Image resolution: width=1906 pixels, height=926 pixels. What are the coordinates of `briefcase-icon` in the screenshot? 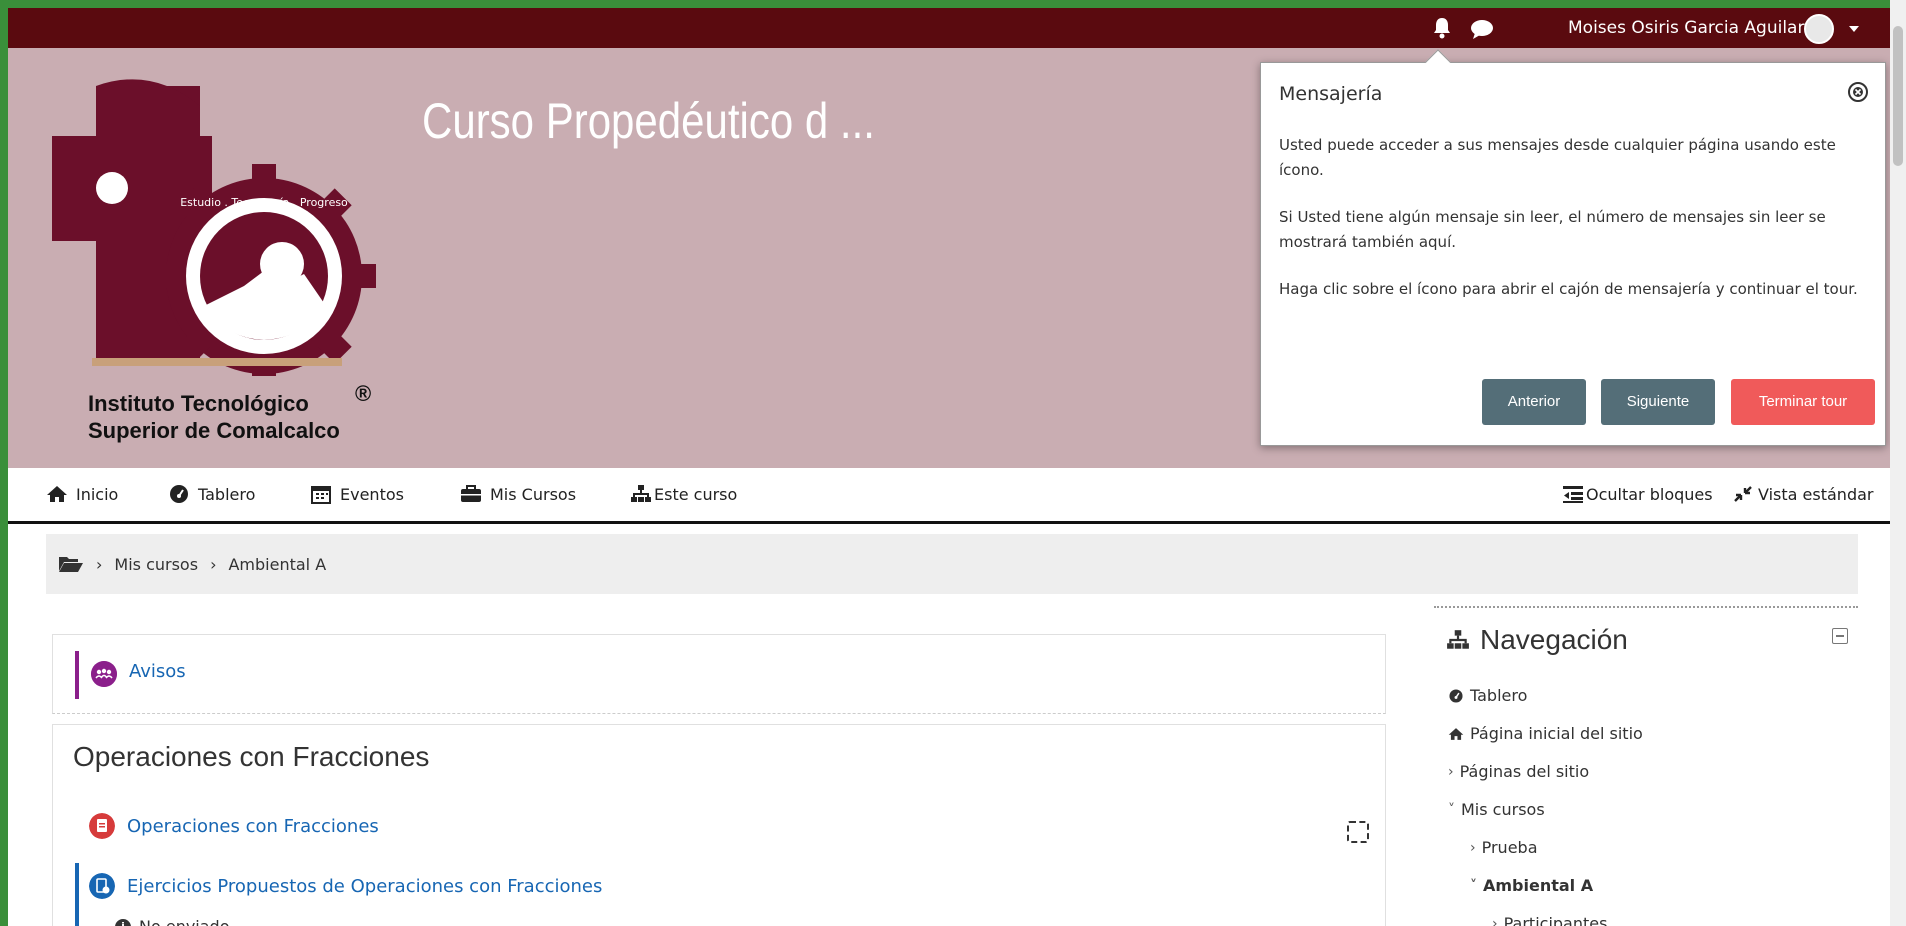 It's located at (471, 493).